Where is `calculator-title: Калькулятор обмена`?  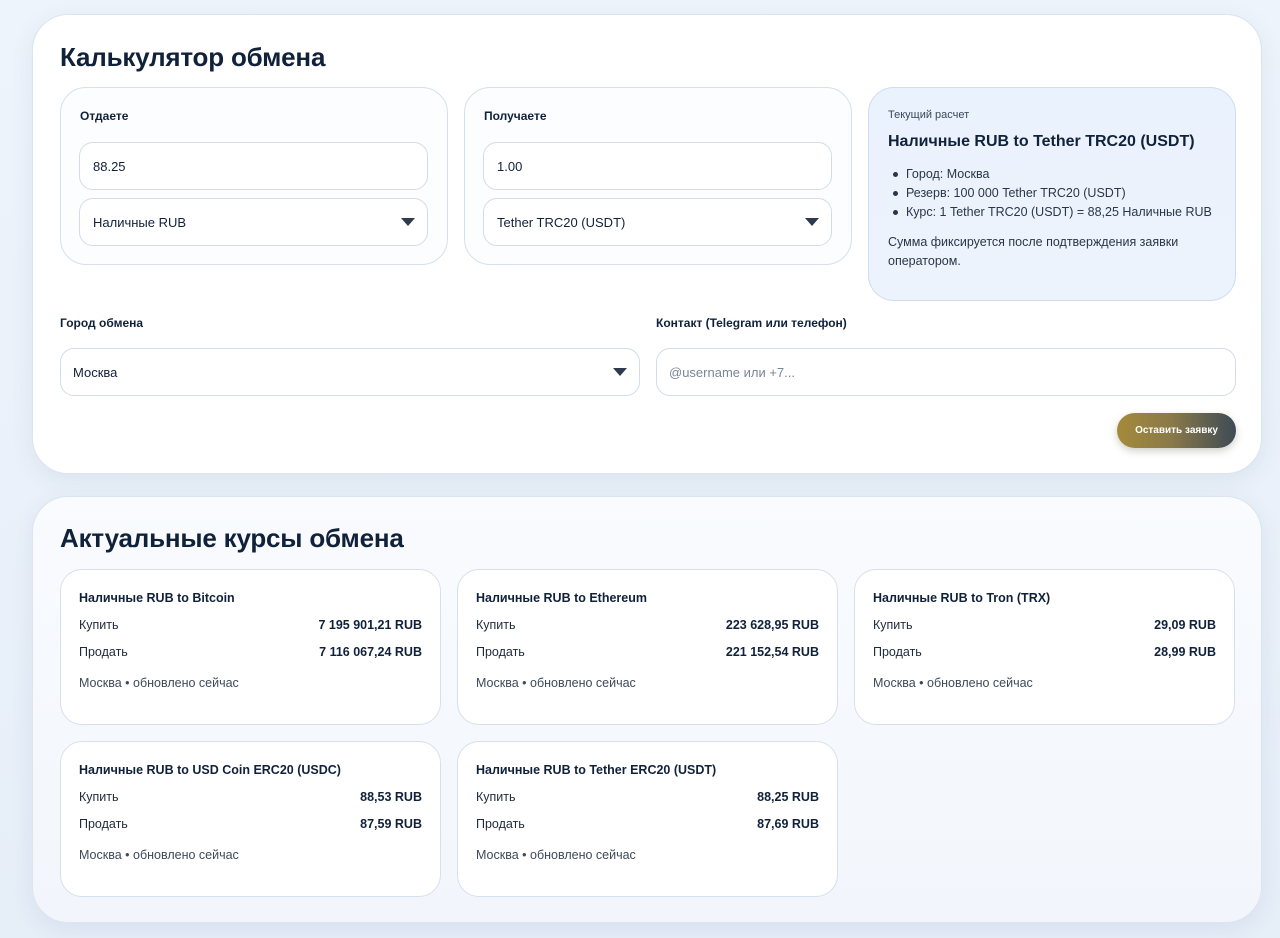
calculator-title: Калькулятор обмена is located at coordinates (193, 57).